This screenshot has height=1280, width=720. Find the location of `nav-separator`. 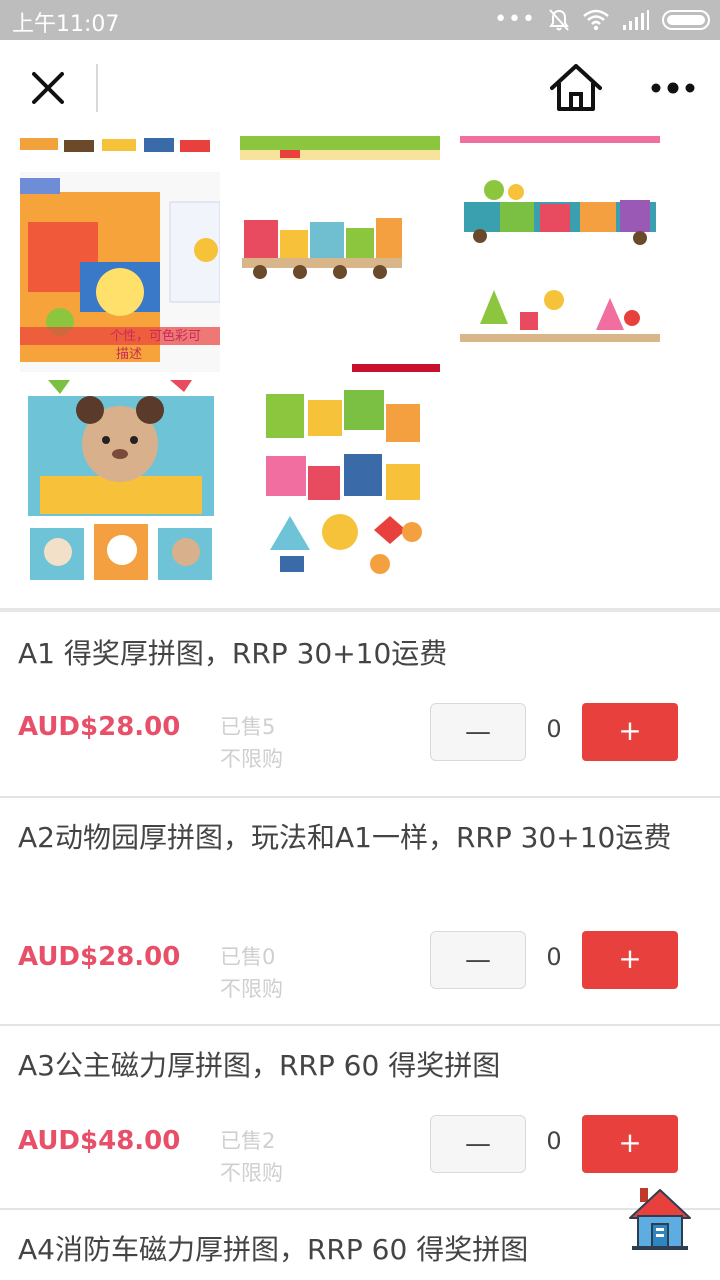

nav-separator is located at coordinates (97, 88).